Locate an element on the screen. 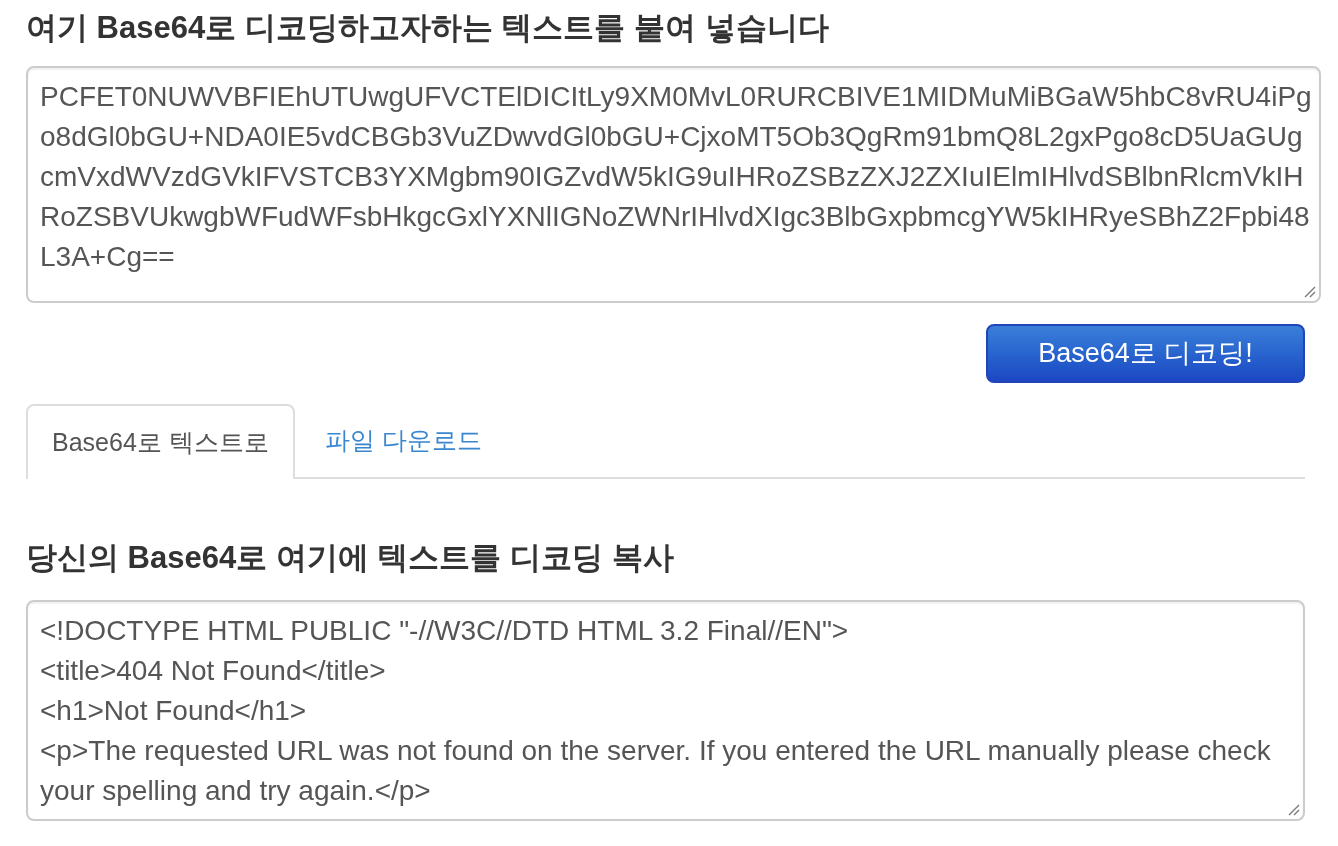 The width and height of the screenshot is (1338, 846). section-heading: 당신의 Base64로 여기에 텍스트를 디코딩 복사 is located at coordinates (350, 558).